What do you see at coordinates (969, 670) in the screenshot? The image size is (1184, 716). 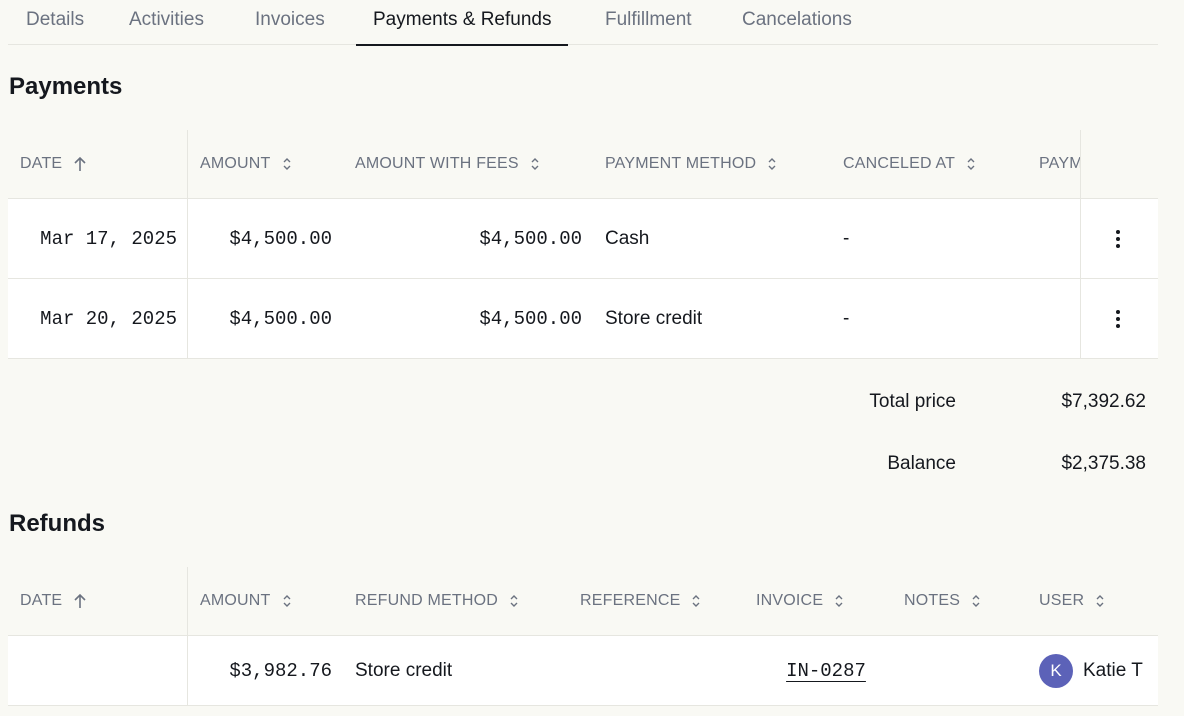 I see `refund-notes` at bounding box center [969, 670].